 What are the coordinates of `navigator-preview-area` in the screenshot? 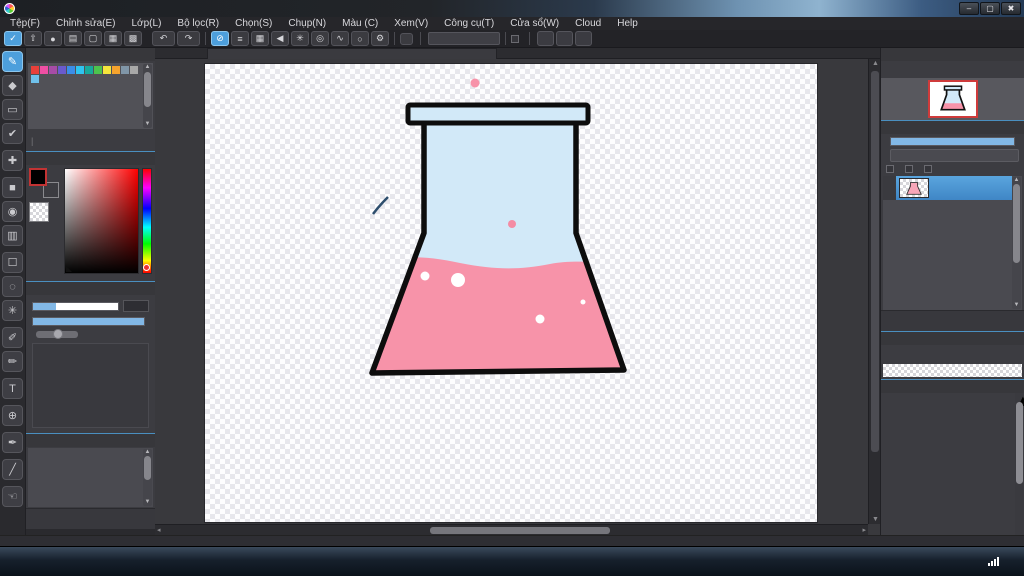 It's located at (952, 99).